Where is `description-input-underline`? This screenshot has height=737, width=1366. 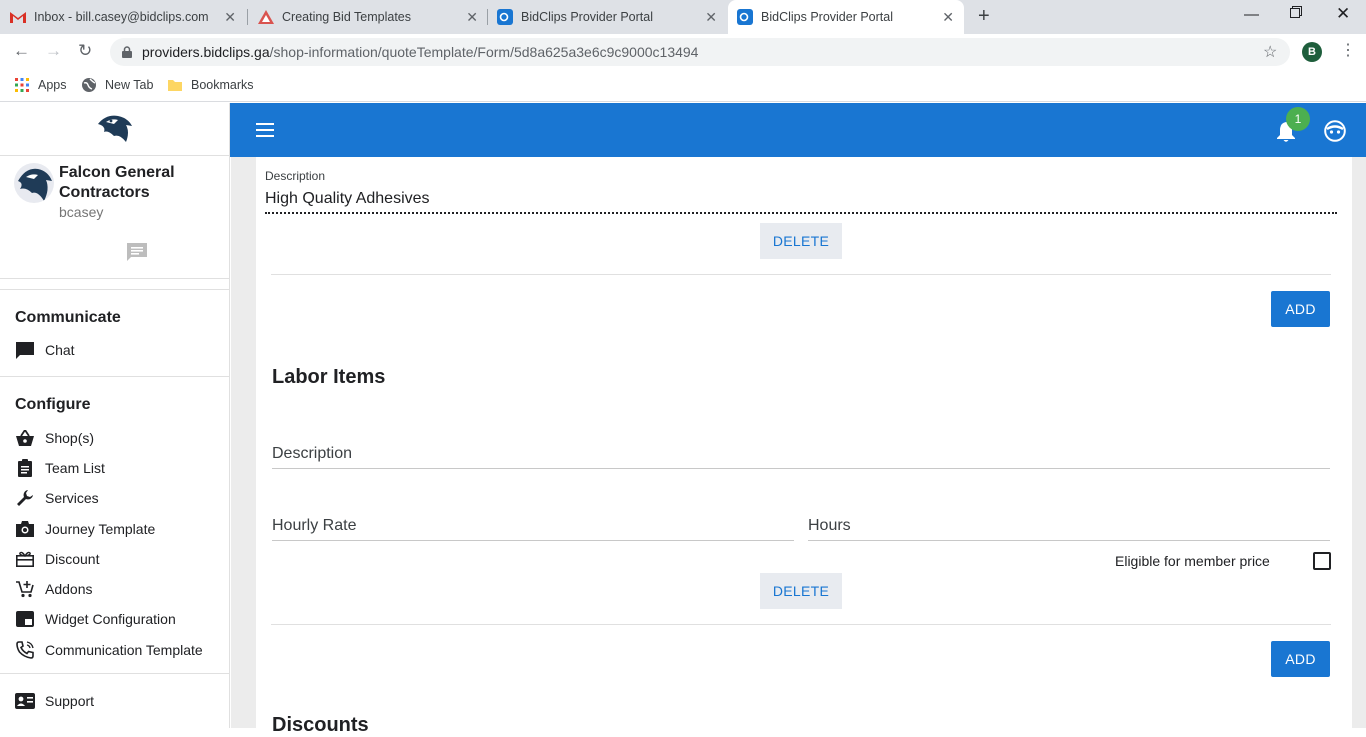
description-input-underline is located at coordinates (801, 213).